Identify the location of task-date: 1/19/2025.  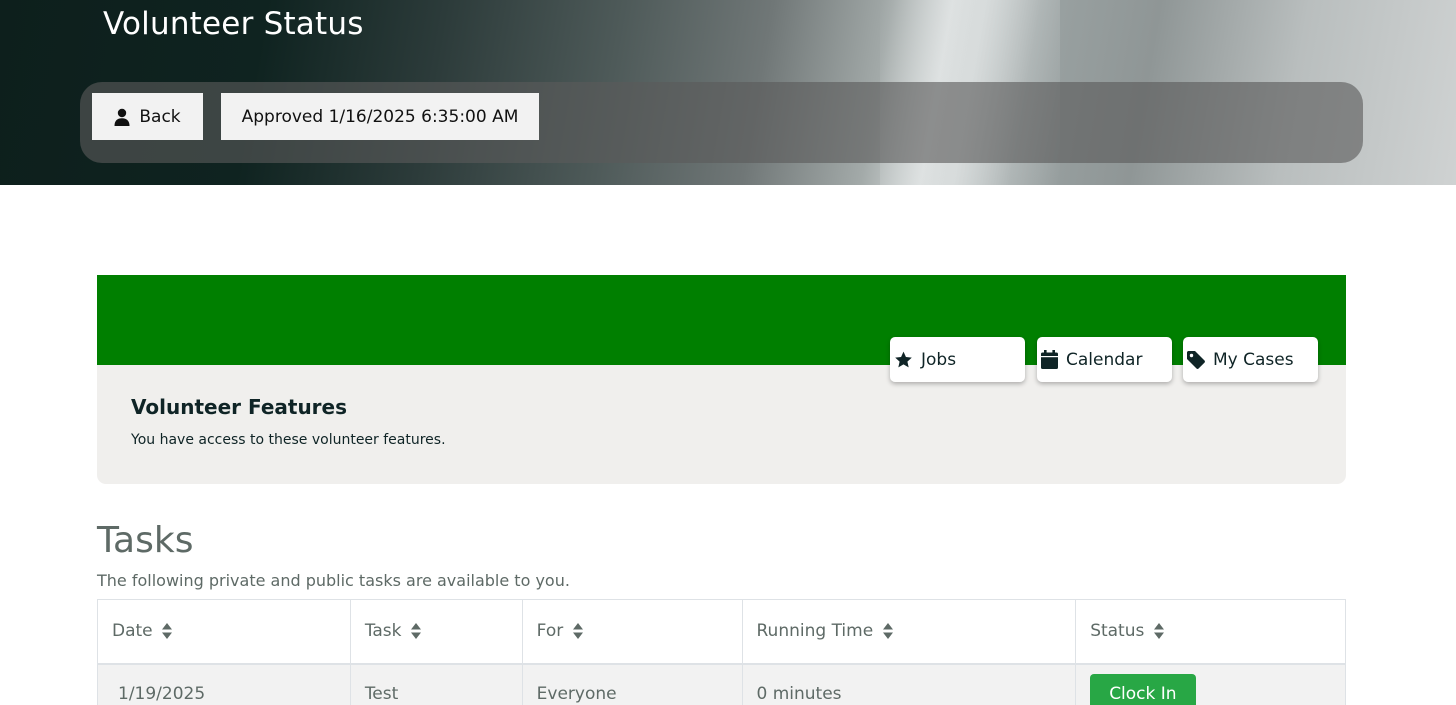
(224, 684).